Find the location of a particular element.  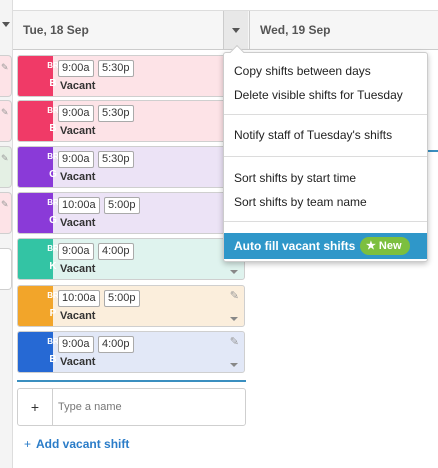

previous-day-column-edge: ✎ ✎ ✎ ✎ is located at coordinates (6, 234).